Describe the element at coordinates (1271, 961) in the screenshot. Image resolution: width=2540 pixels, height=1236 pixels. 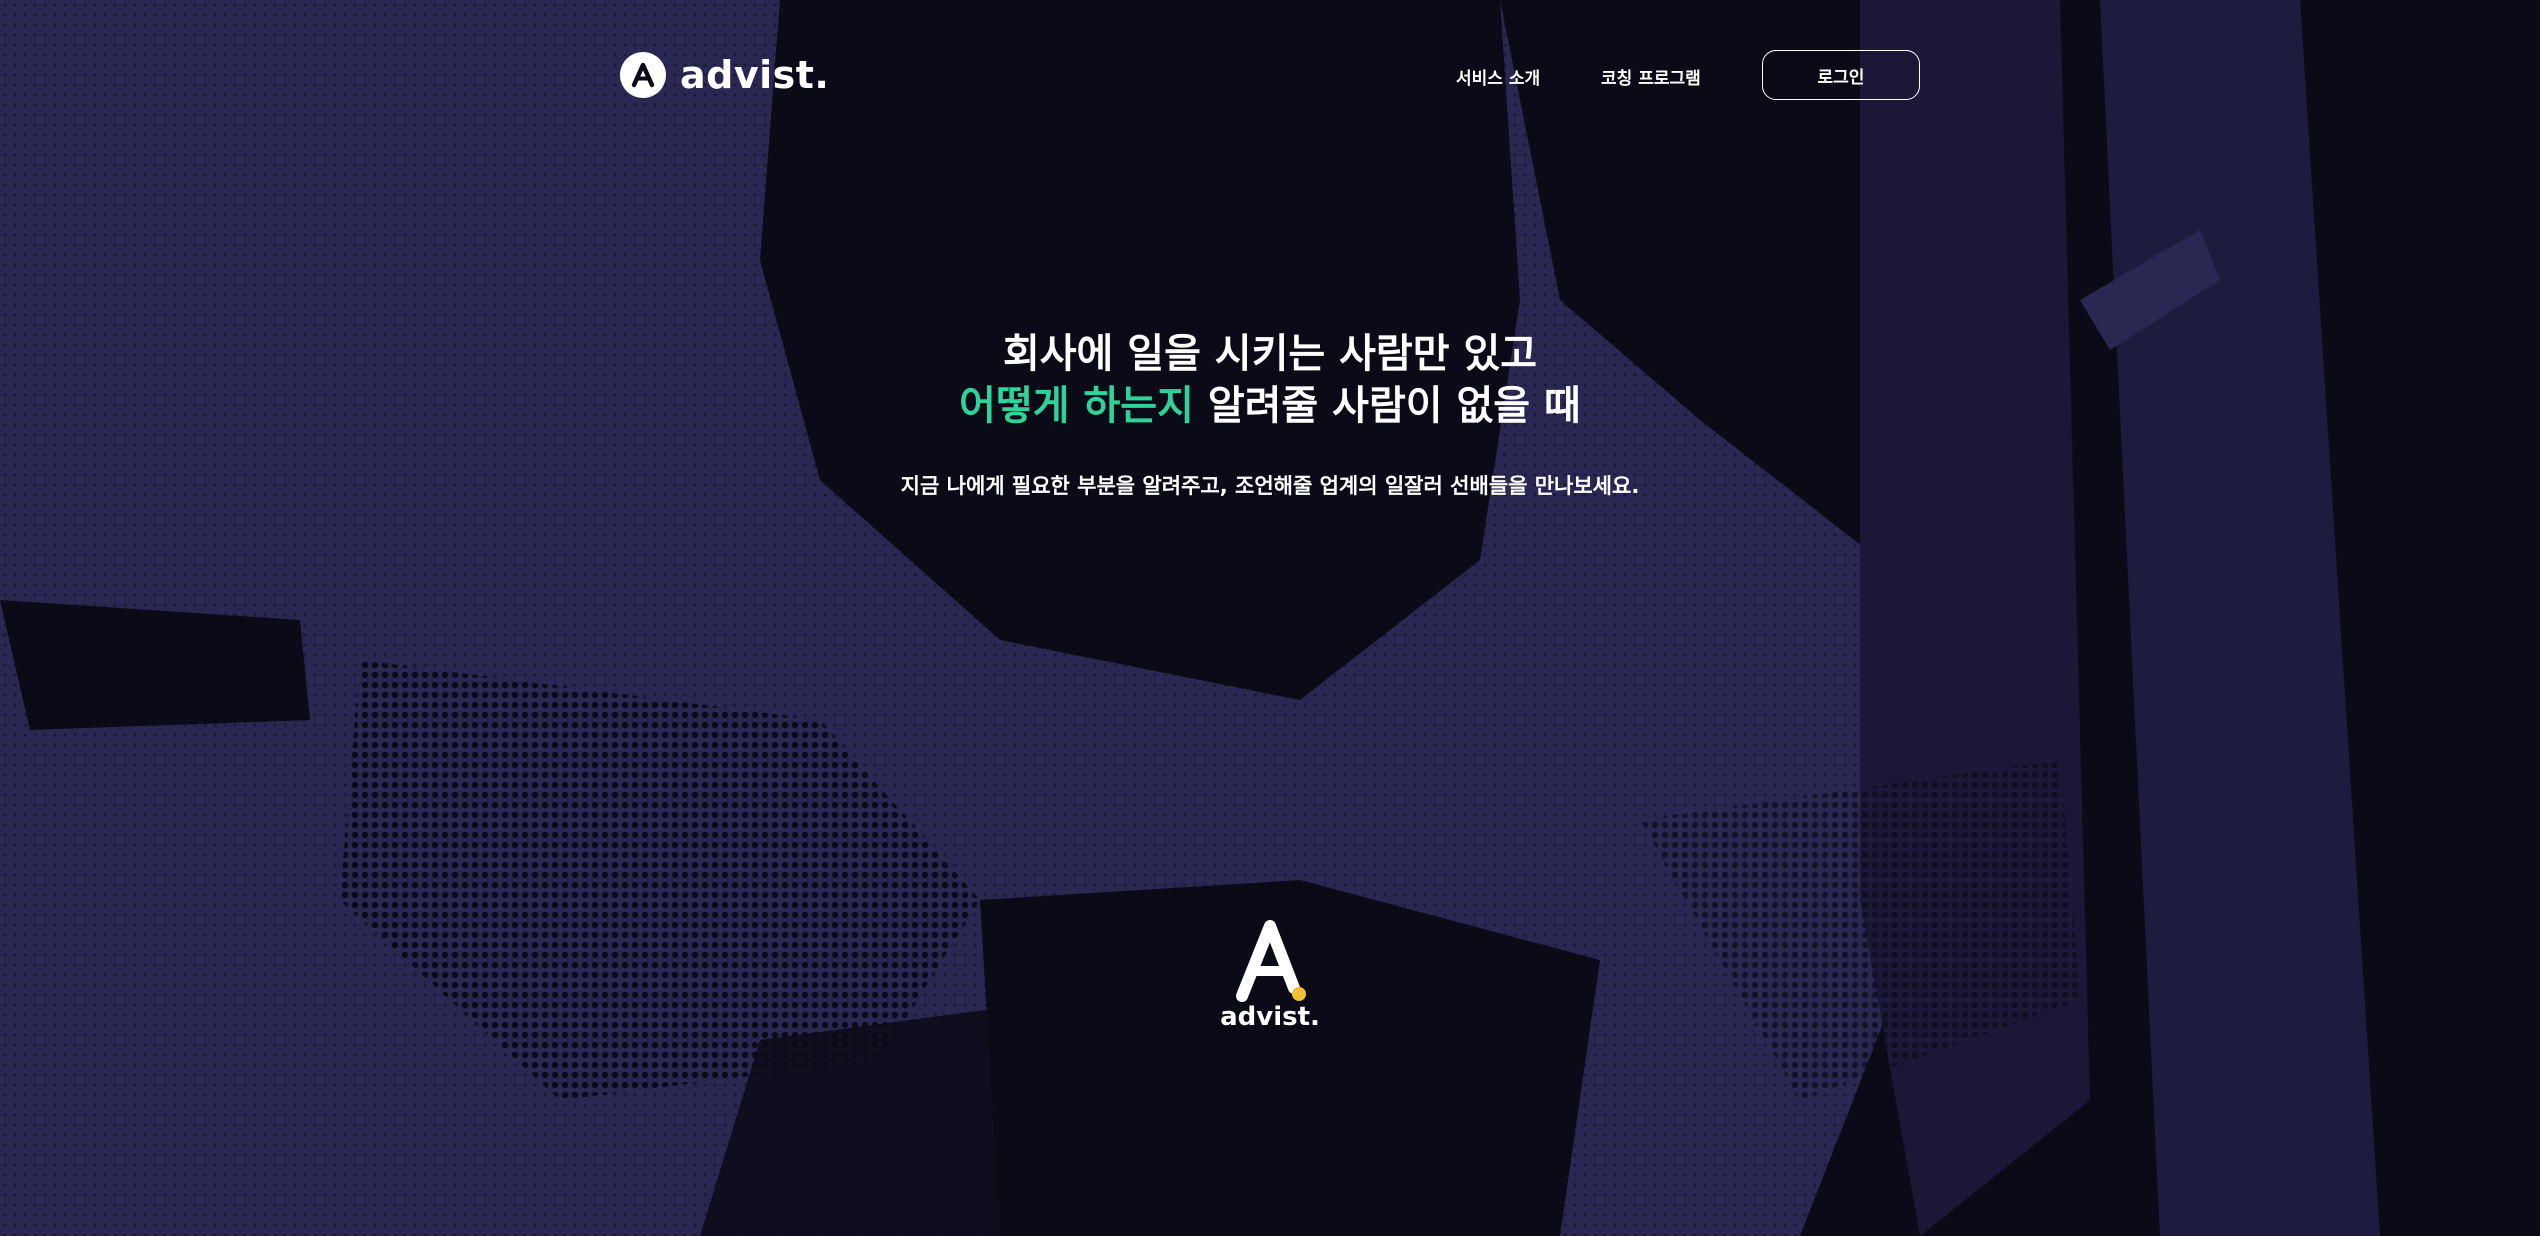
I see `advist-a-mark-icon` at that location.